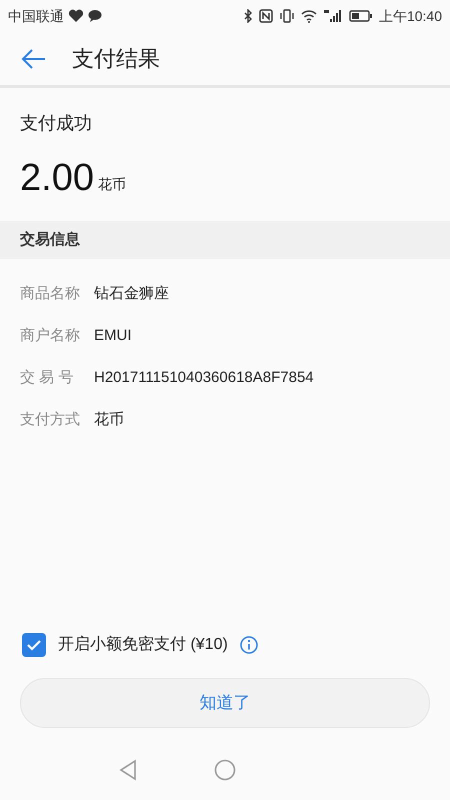 This screenshot has width=450, height=800. I want to click on home-nav-icon, so click(225, 770).